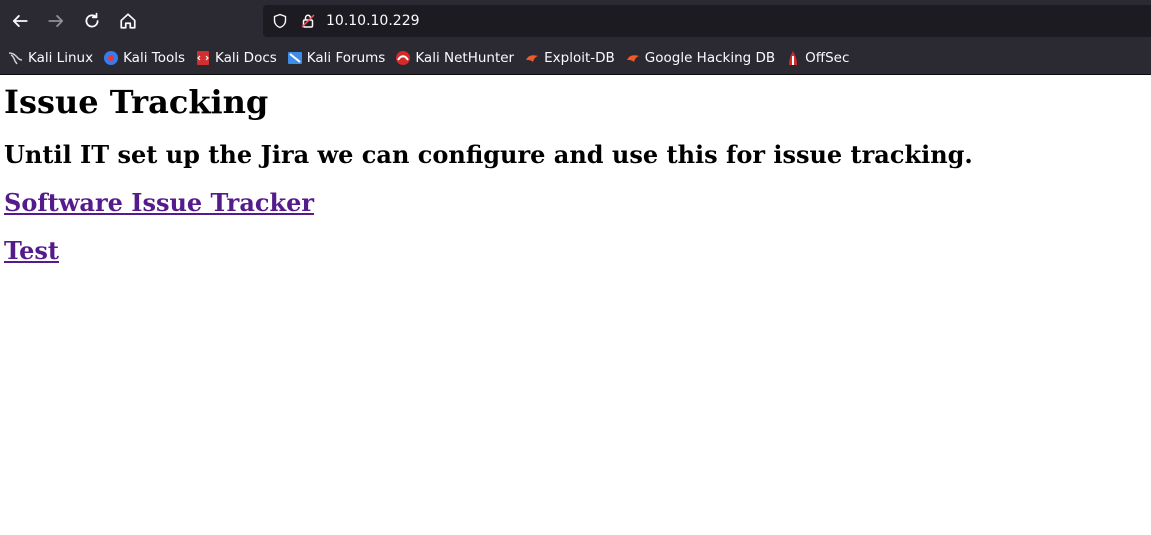 The image size is (1151, 535). I want to click on kali-dragon-icon, so click(16, 58).